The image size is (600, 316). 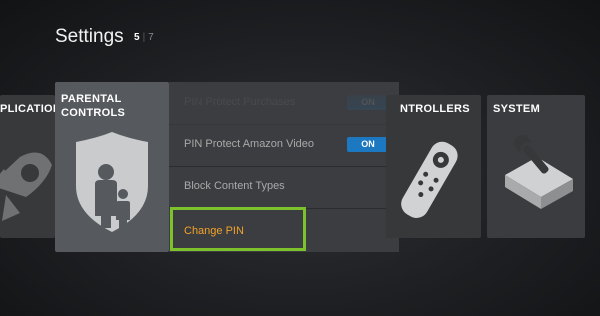 I want to click on menu-item-block-content-types: Block Content Types, so click(x=284, y=187).